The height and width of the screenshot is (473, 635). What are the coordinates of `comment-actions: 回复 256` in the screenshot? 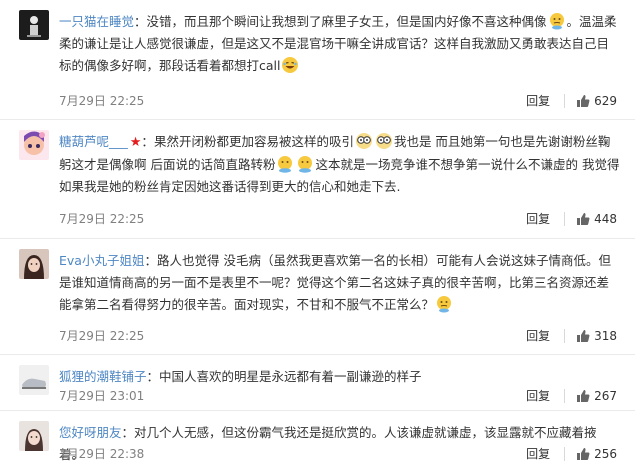 It's located at (571, 454).